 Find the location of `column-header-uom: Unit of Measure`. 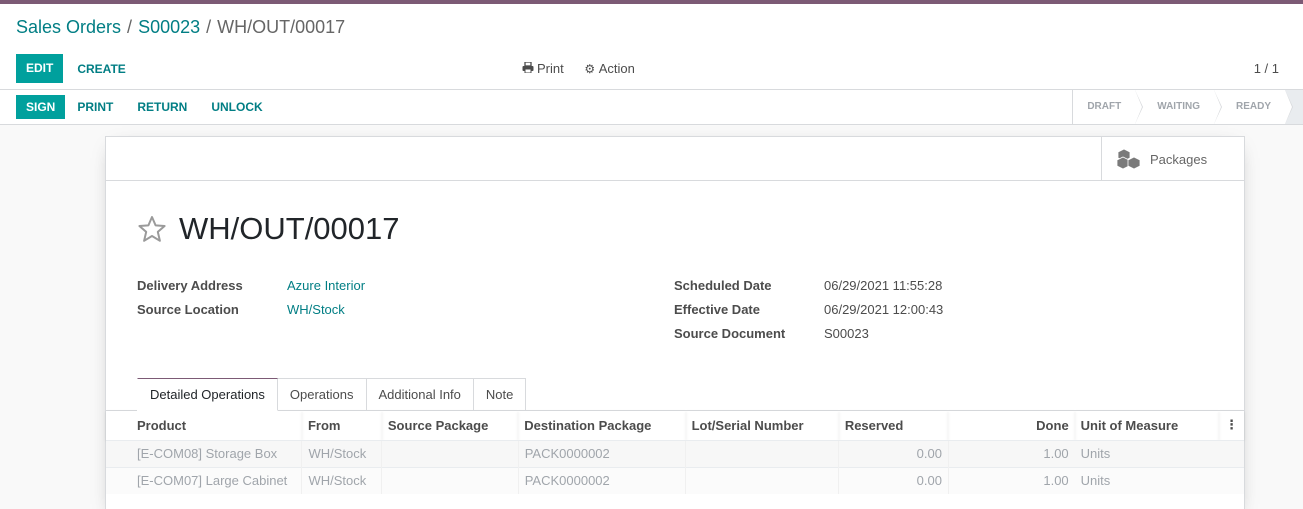

column-header-uom: Unit of Measure is located at coordinates (1147, 425).